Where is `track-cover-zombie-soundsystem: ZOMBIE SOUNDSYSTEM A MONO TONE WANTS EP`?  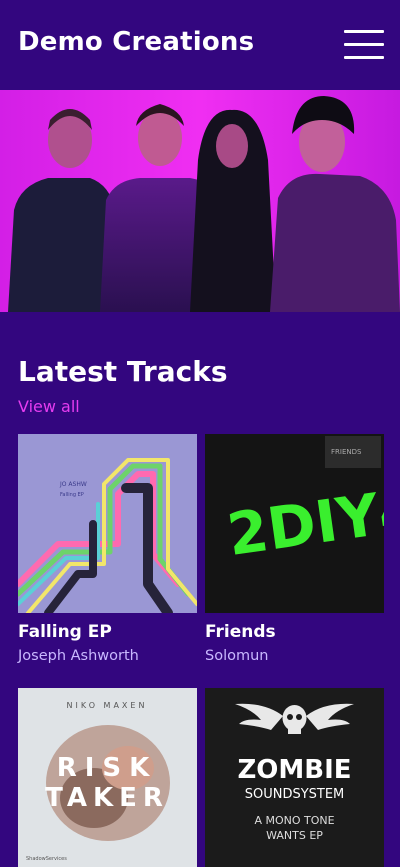
track-cover-zombie-soundsystem: ZOMBIE SOUNDSYSTEM A MONO TONE WANTS EP is located at coordinates (294, 777).